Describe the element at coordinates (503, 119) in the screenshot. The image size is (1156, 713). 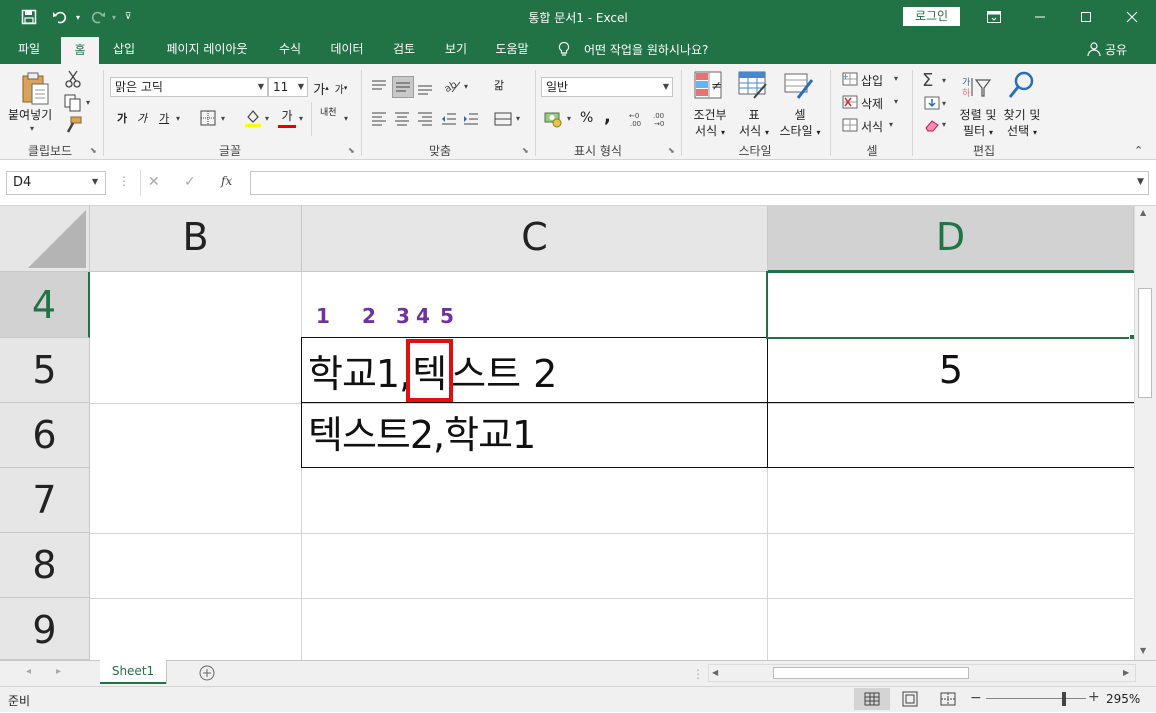
I see `merge-center-icon` at that location.